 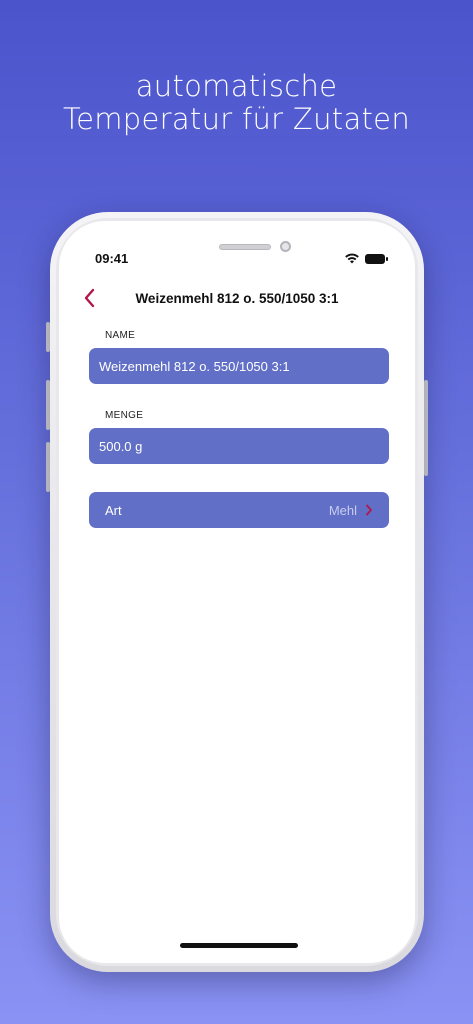 What do you see at coordinates (342, 510) in the screenshot?
I see `art-value: Mehl` at bounding box center [342, 510].